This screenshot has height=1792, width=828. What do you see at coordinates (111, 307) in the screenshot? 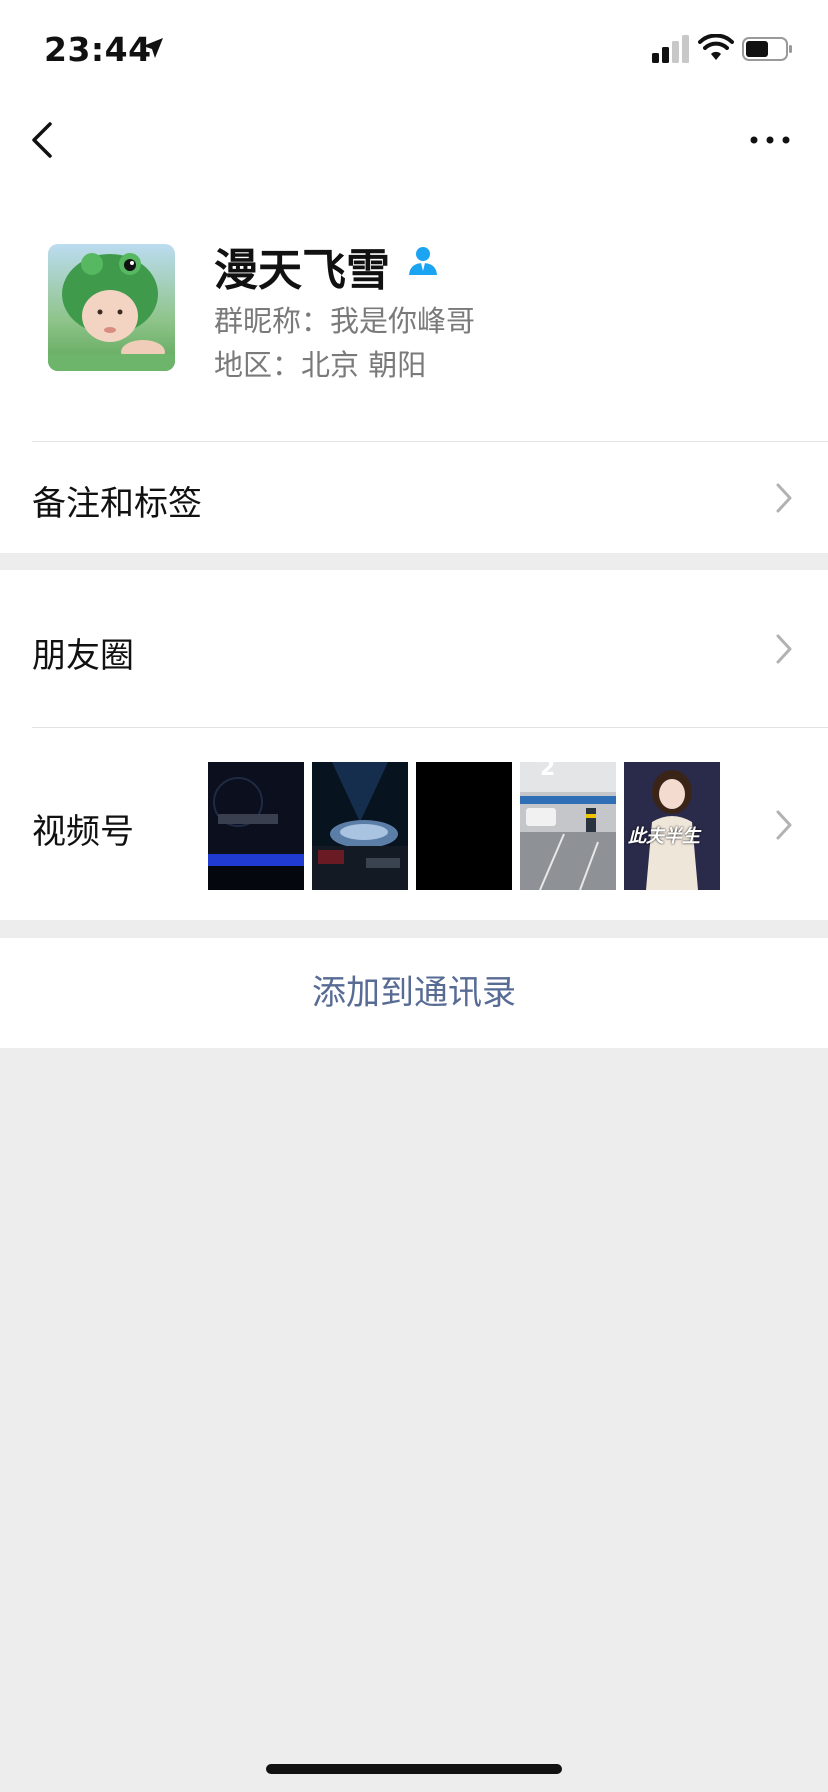
I see `avatar` at bounding box center [111, 307].